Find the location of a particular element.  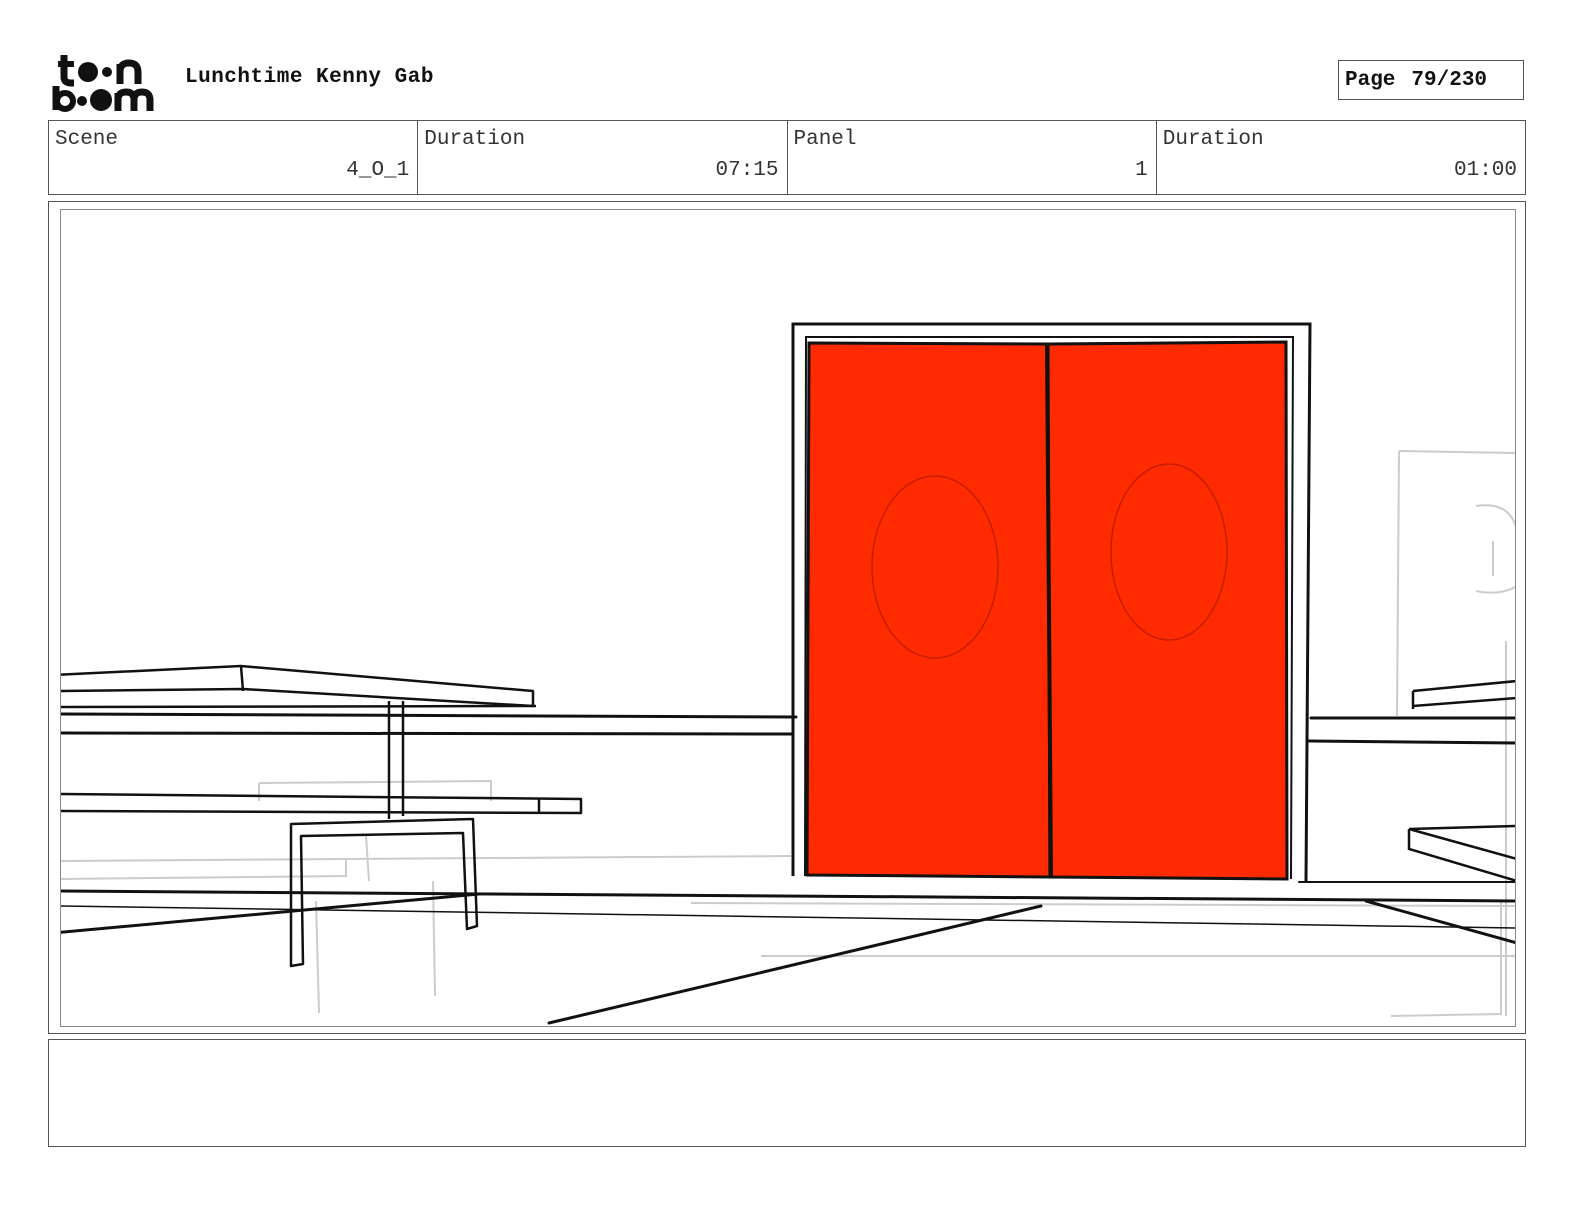

scene-label: Scene is located at coordinates (87, 139).